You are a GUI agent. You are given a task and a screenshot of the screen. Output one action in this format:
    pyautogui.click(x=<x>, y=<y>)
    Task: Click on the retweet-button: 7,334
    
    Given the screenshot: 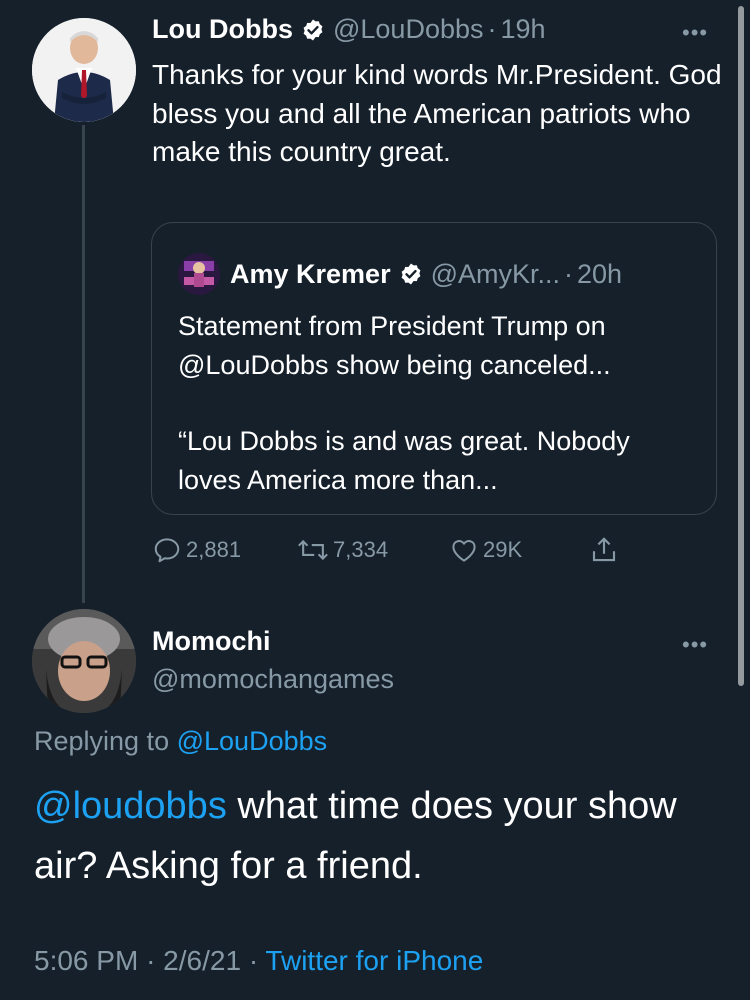 What is the action you would take?
    pyautogui.click(x=373, y=550)
    